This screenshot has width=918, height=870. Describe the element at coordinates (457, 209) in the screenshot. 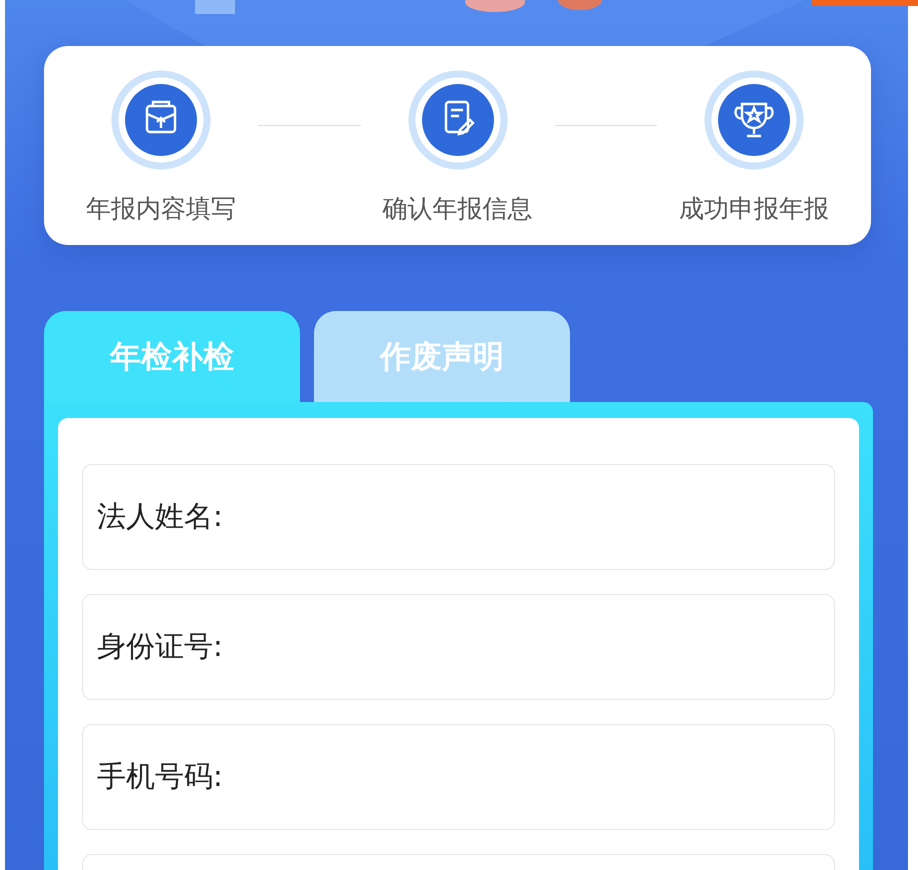

I see `step-label: 确认年报信息` at that location.